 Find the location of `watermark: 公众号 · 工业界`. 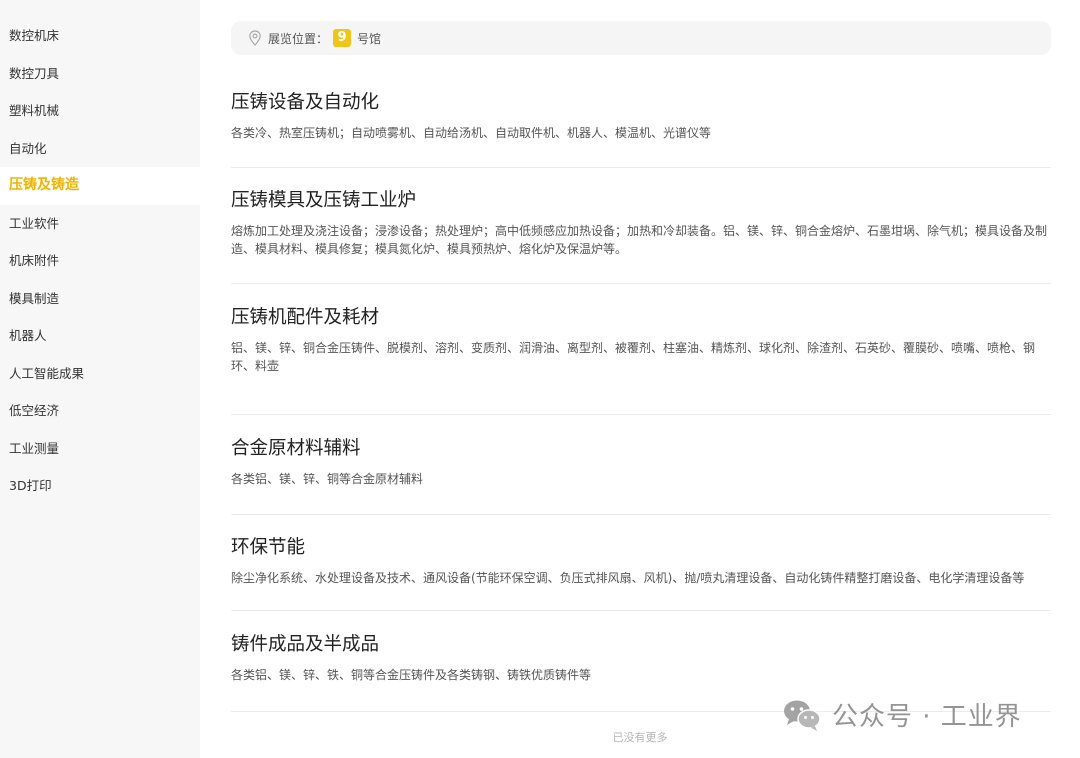

watermark: 公众号 · 工业界 is located at coordinates (902, 714).